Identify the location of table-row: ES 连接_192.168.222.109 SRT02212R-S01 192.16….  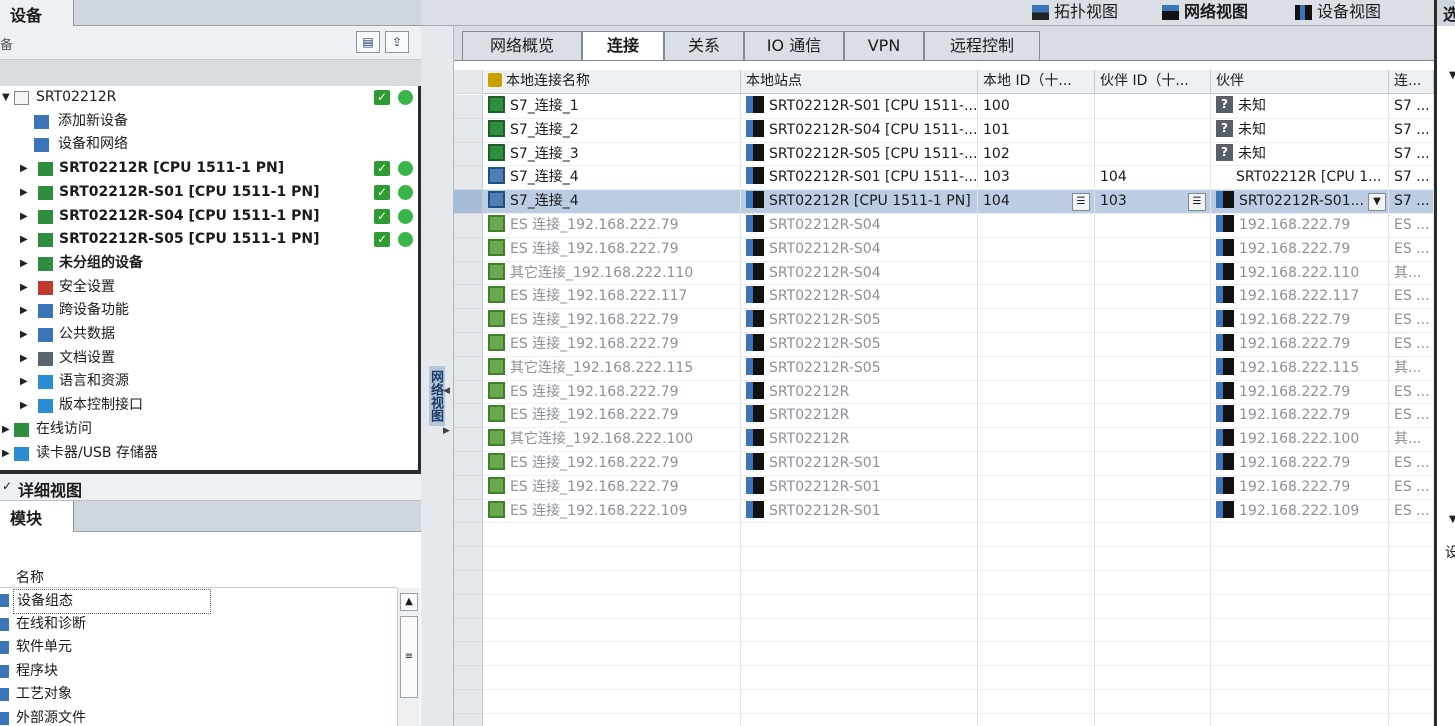
(944, 511).